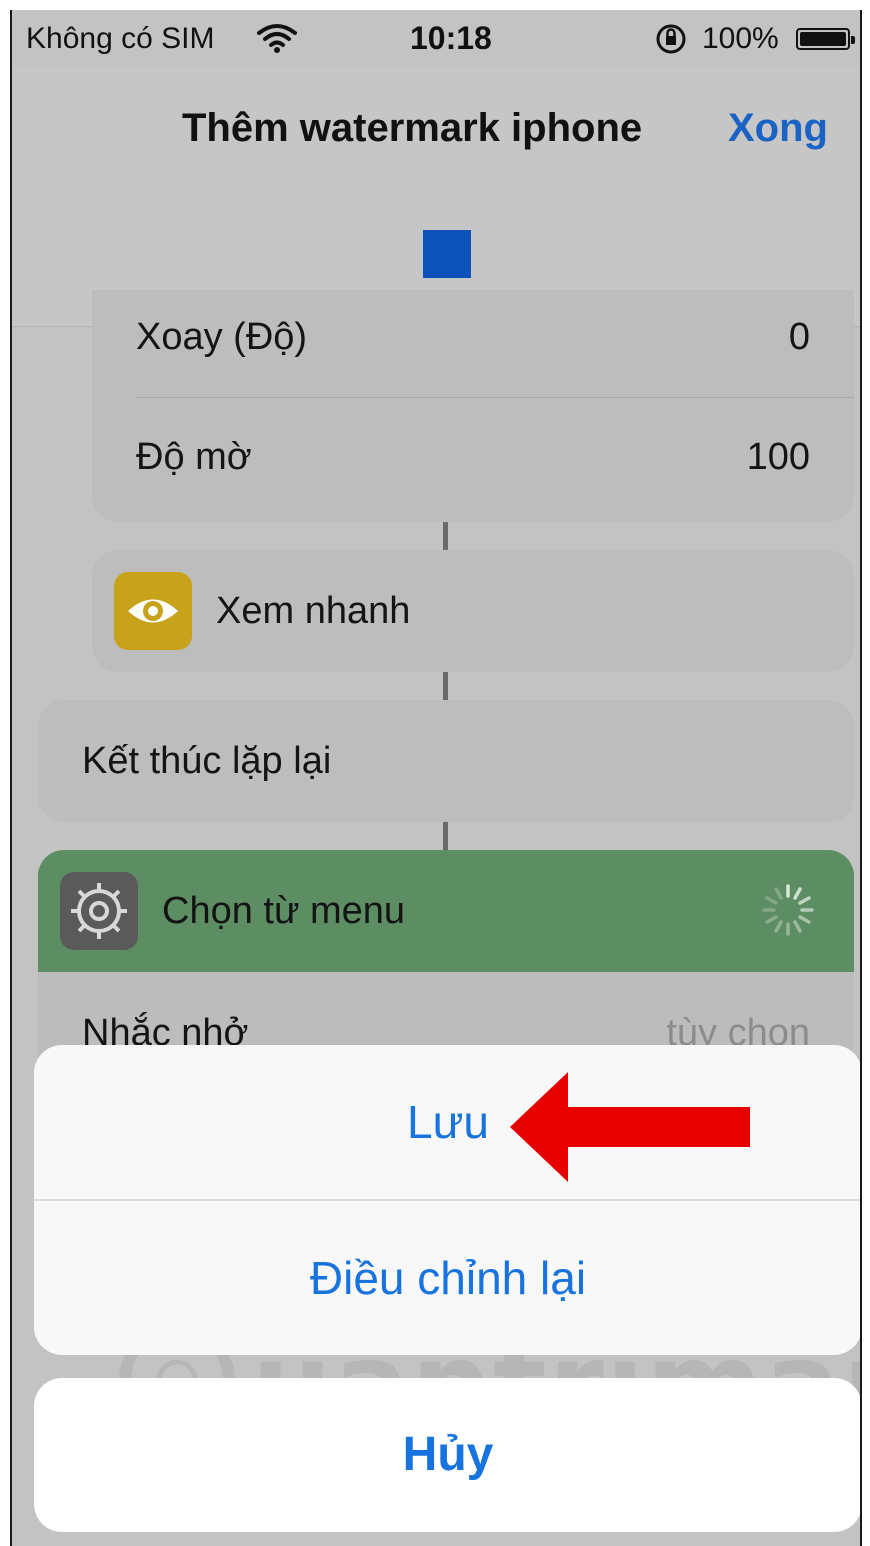 Image resolution: width=870 pixels, height=1546 pixels. Describe the element at coordinates (436, 1539) in the screenshot. I see `bottom-strip` at that location.